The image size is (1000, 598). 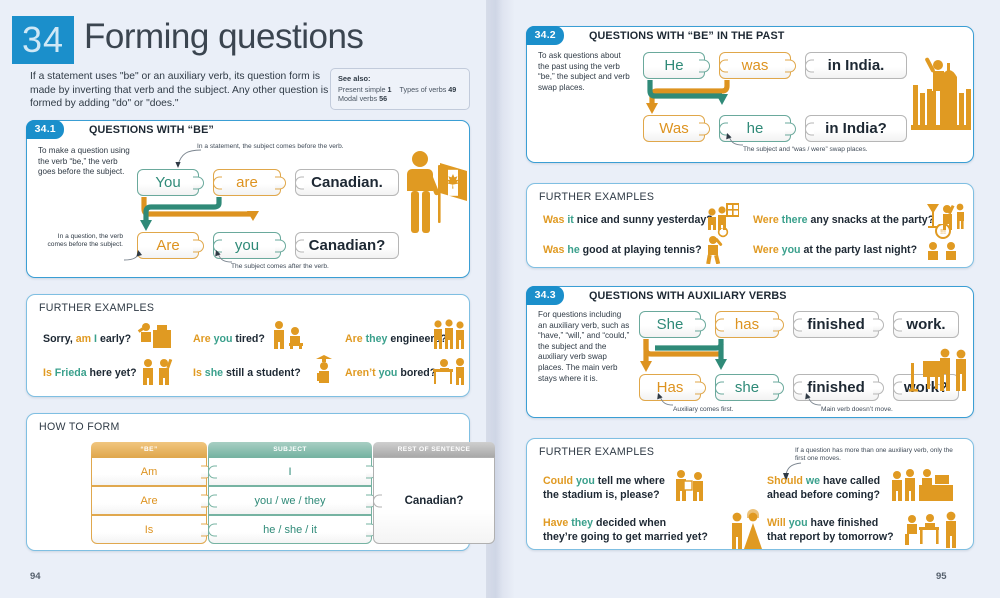 What do you see at coordinates (597, 452) in the screenshot?
I see `further-examples-right-title: FURTHER EXAMPLES` at bounding box center [597, 452].